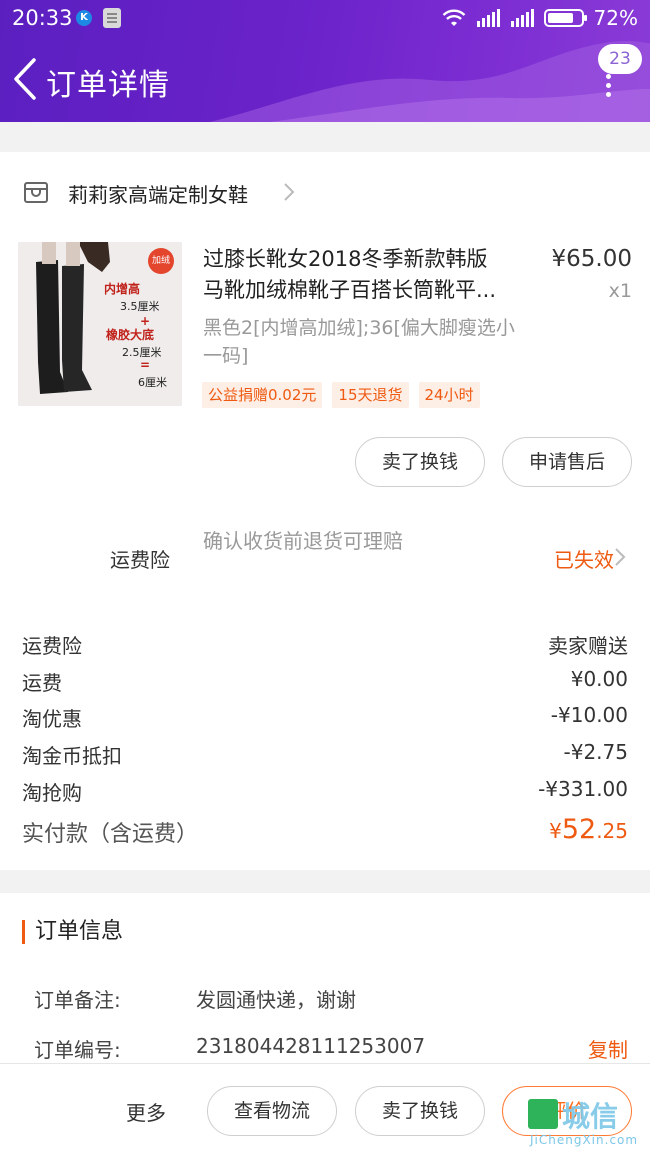  I want to click on shop-row: 莉莉家高端定制女鞋, so click(325, 192).